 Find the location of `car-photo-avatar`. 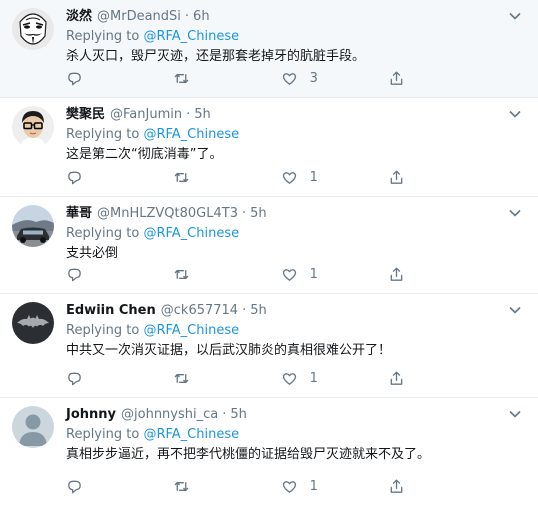

car-photo-avatar is located at coordinates (33, 226).